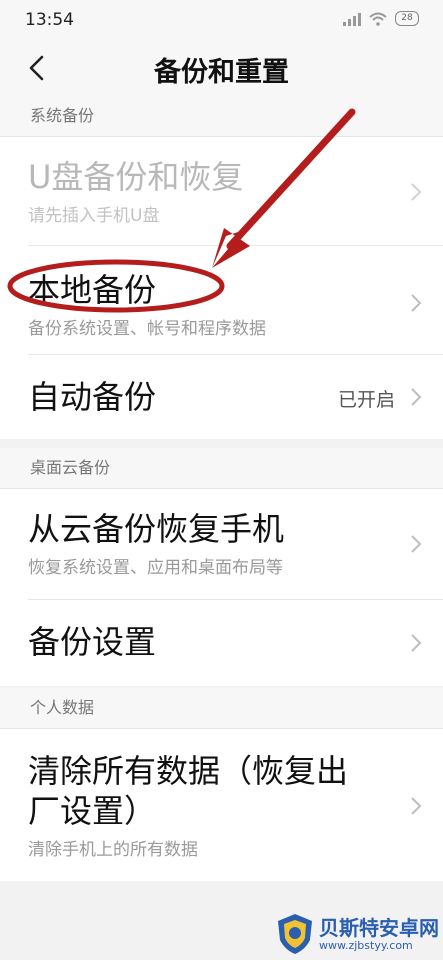  Describe the element at coordinates (235, 397) in the screenshot. I see `row-auto-backup: 自动备份 已开启` at that location.